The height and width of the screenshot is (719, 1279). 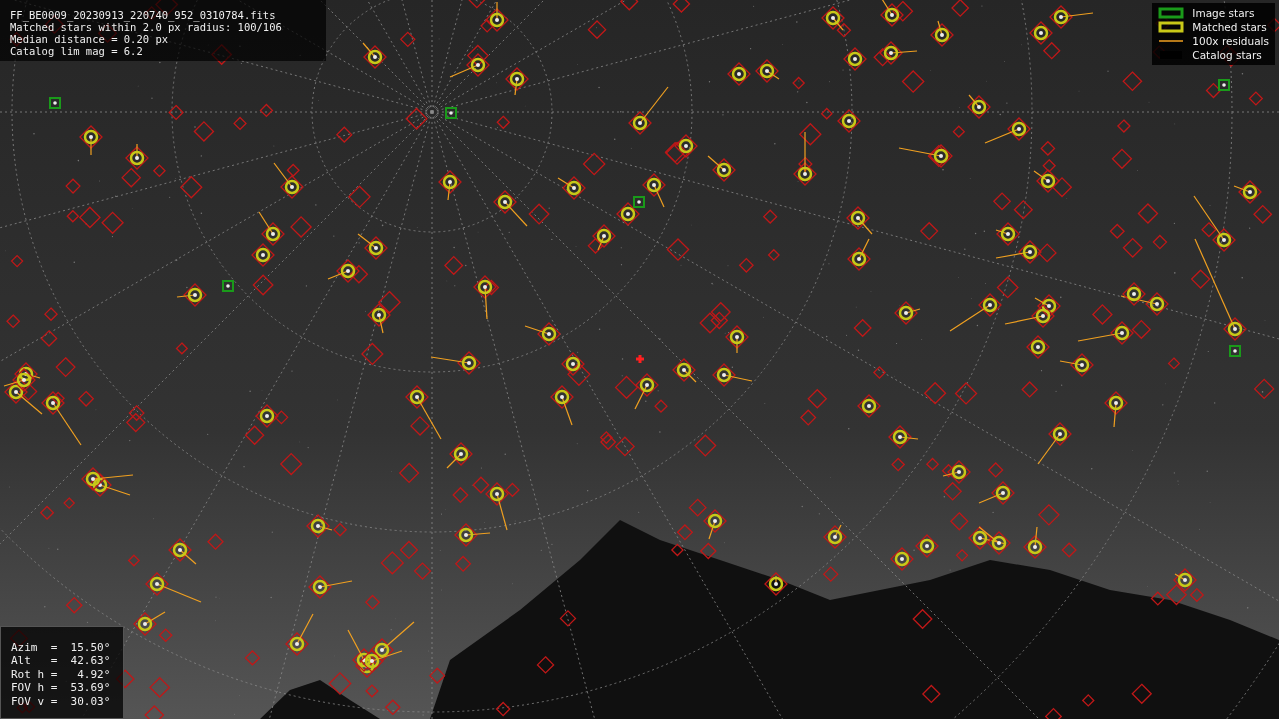 What do you see at coordinates (1229, 27) in the screenshot?
I see `legend-label: Matched stars` at bounding box center [1229, 27].